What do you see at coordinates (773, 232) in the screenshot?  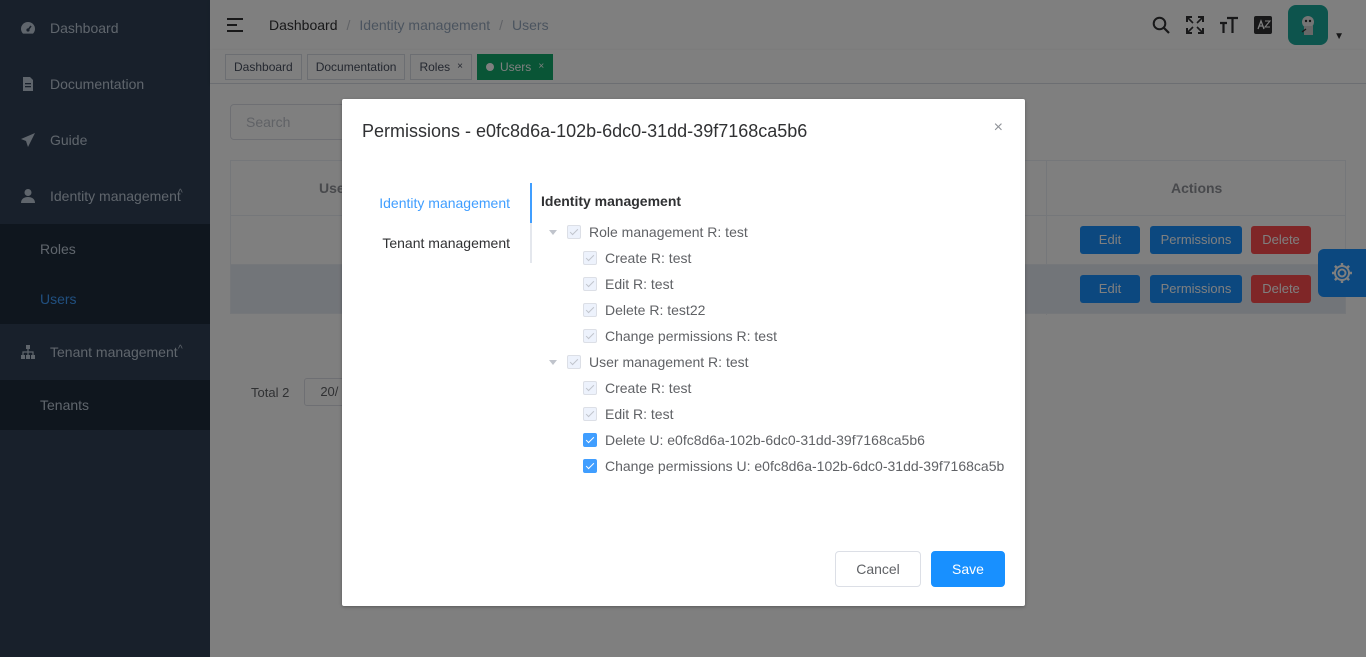 I see `tree-node-role-management: Role management R: test` at bounding box center [773, 232].